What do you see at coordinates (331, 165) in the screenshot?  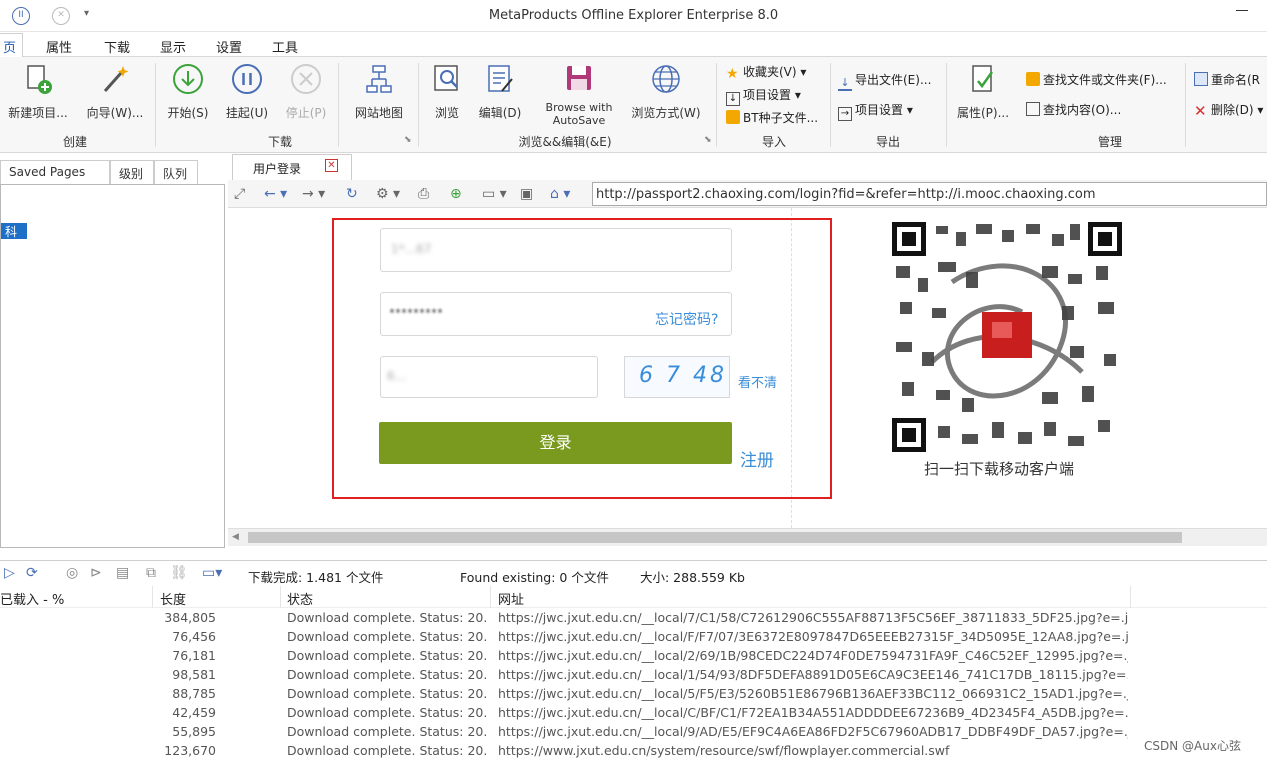 I see `close-tab-icon: ✕` at bounding box center [331, 165].